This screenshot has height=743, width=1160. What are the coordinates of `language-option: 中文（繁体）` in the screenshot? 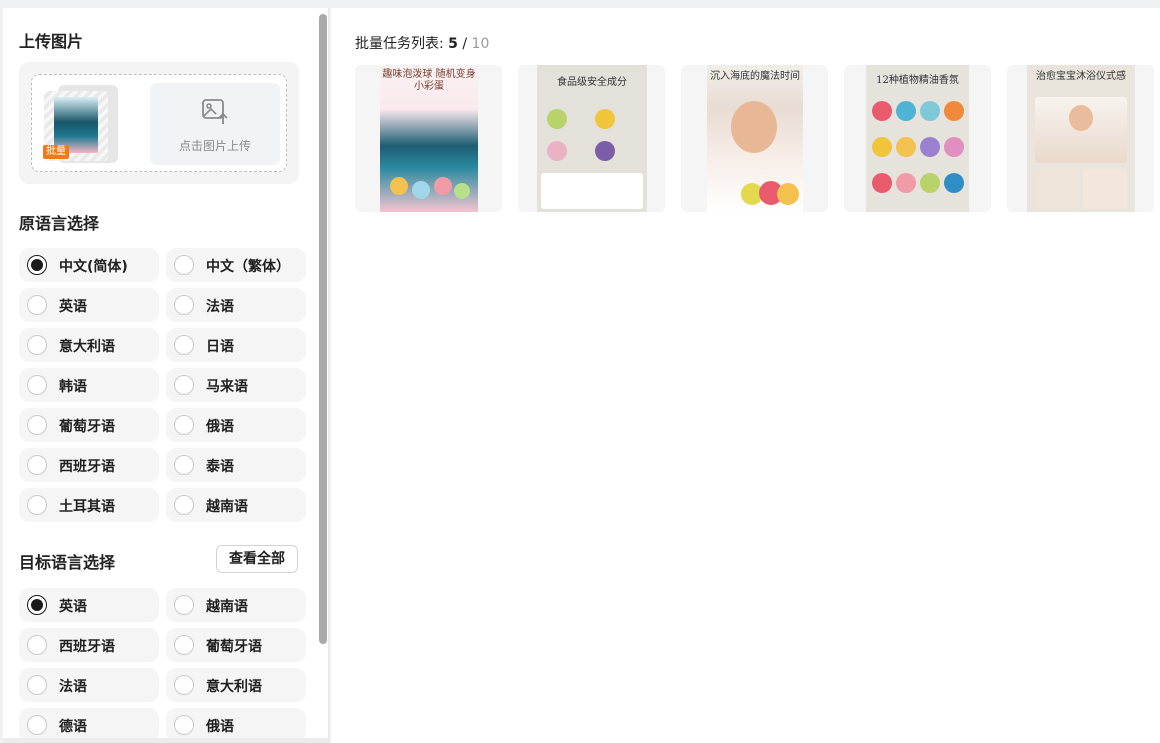 It's located at (236, 265).